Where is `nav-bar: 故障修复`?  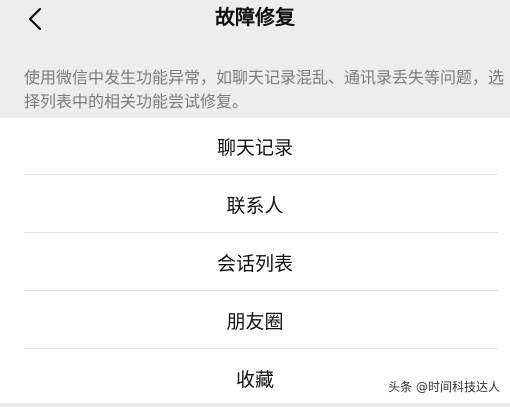 nav-bar: 故障修复 is located at coordinates (255, 20).